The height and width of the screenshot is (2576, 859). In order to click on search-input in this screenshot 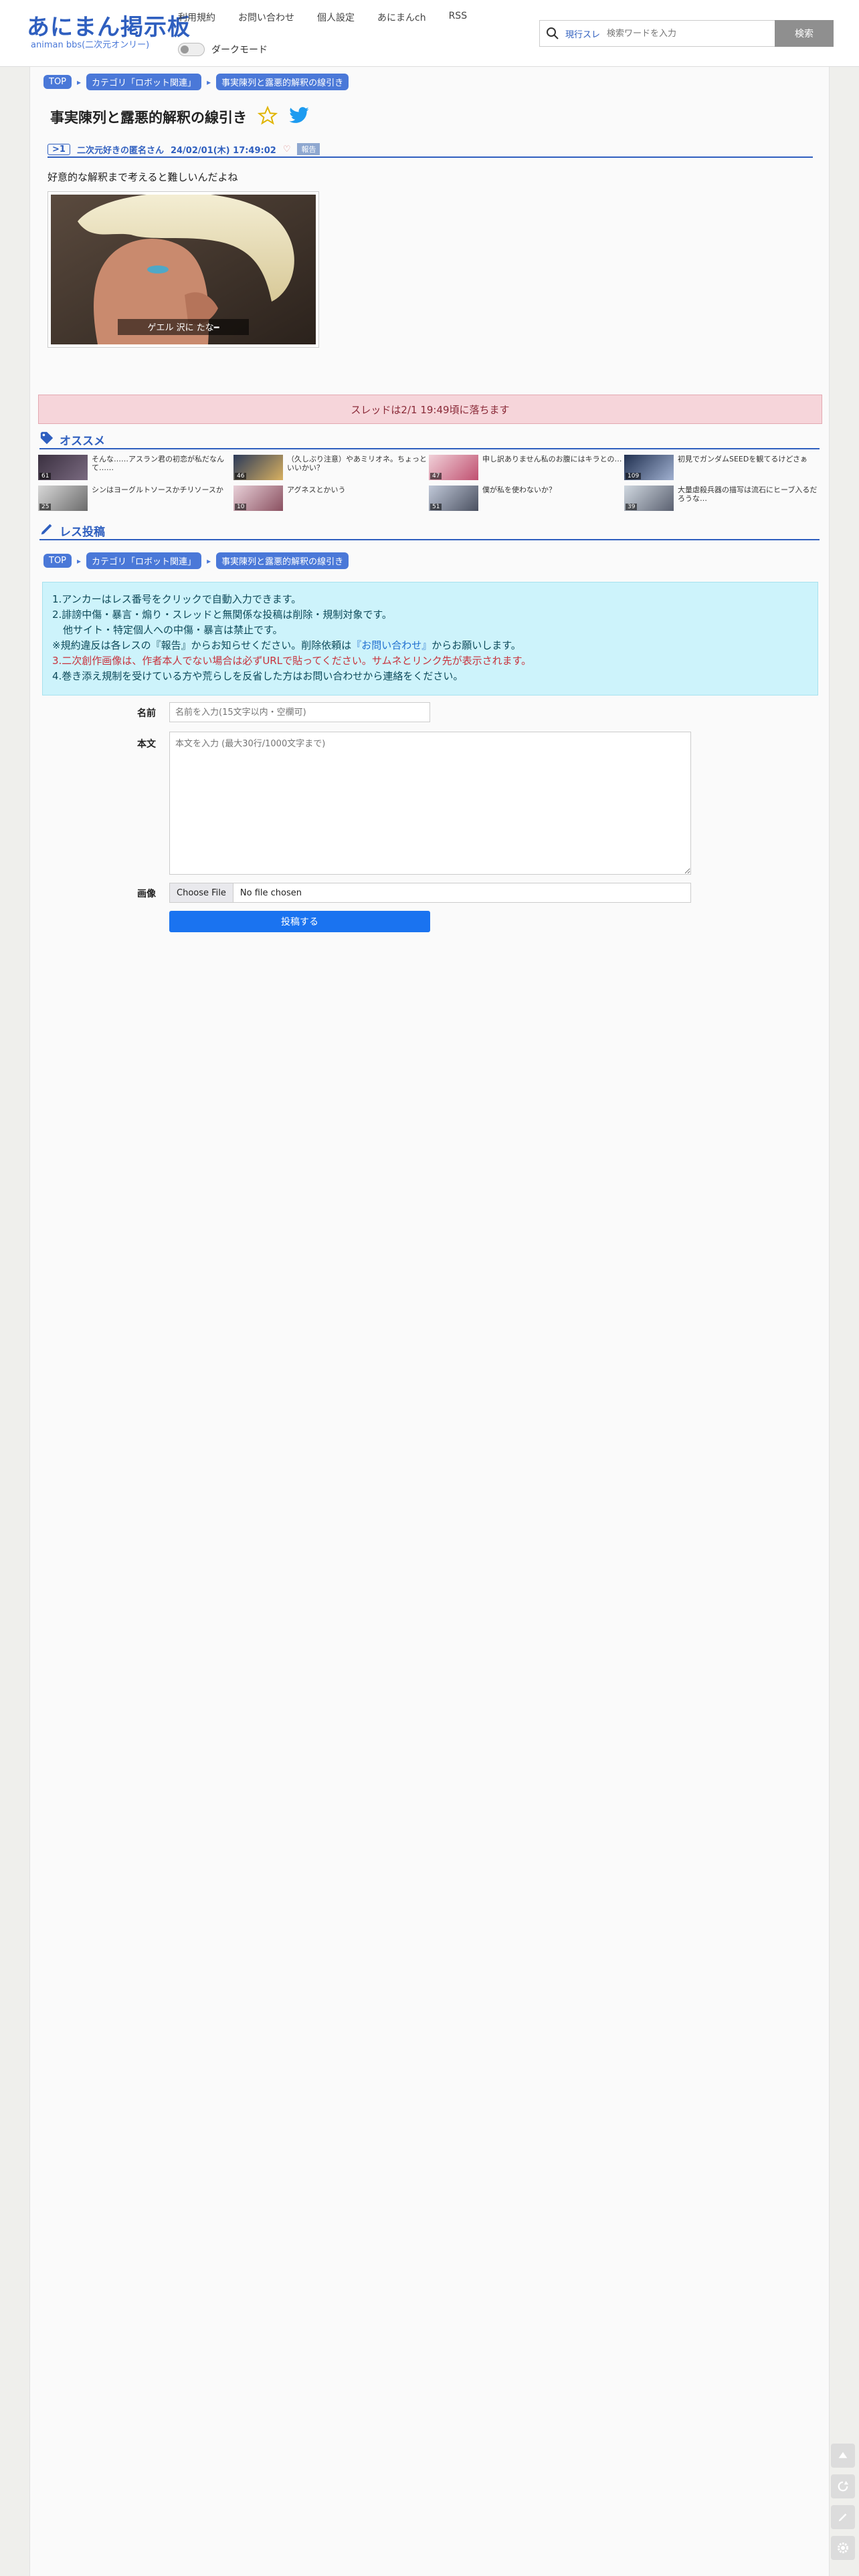, I will do `click(686, 33)`.